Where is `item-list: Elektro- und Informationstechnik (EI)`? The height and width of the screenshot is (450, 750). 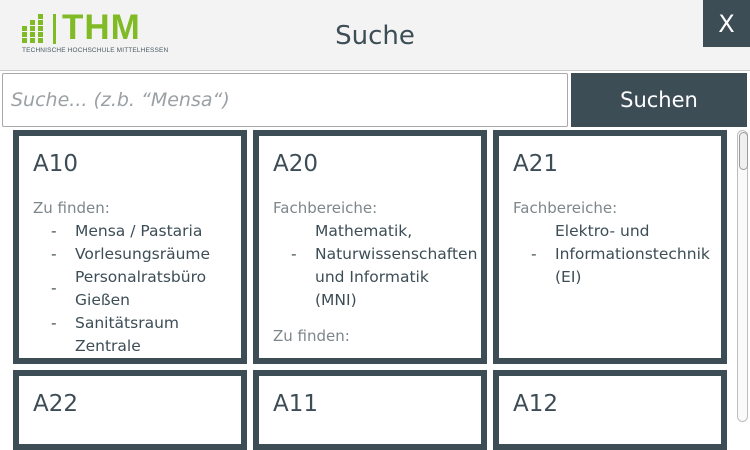 item-list: Elektro- und Informationstechnik (EI) is located at coordinates (611, 254).